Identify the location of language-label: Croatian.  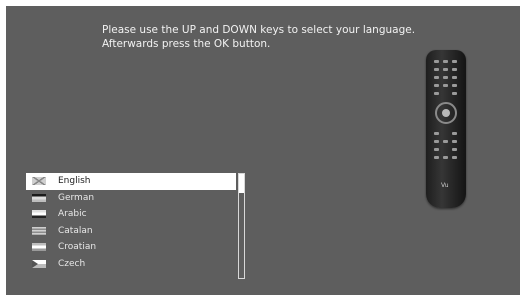
(77, 247).